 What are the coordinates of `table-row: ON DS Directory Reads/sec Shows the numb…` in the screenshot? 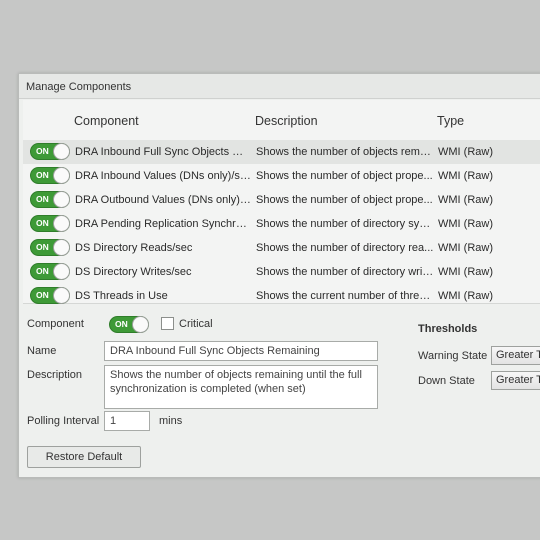 It's located at (281, 248).